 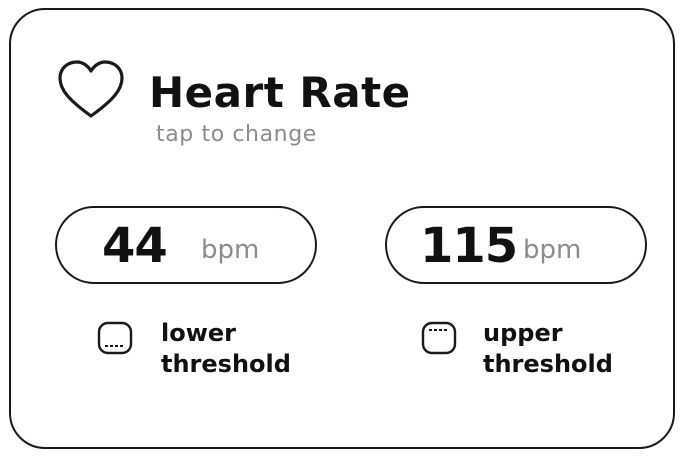 I want to click on upper-threshold-unit: bpm, so click(x=552, y=250).